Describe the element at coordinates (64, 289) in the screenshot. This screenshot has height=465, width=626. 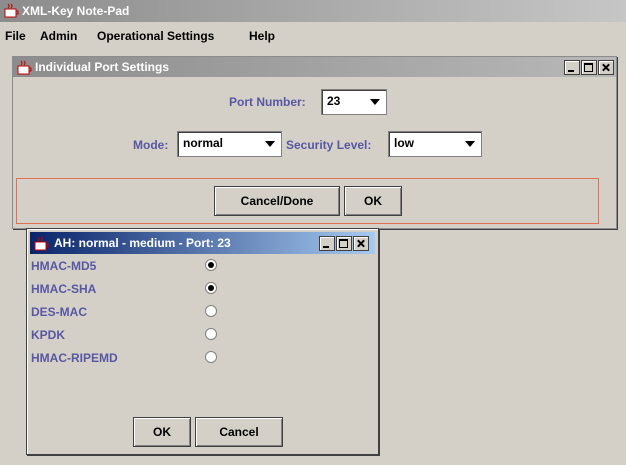
I see `algorithm-label: HMAC-SHA` at that location.